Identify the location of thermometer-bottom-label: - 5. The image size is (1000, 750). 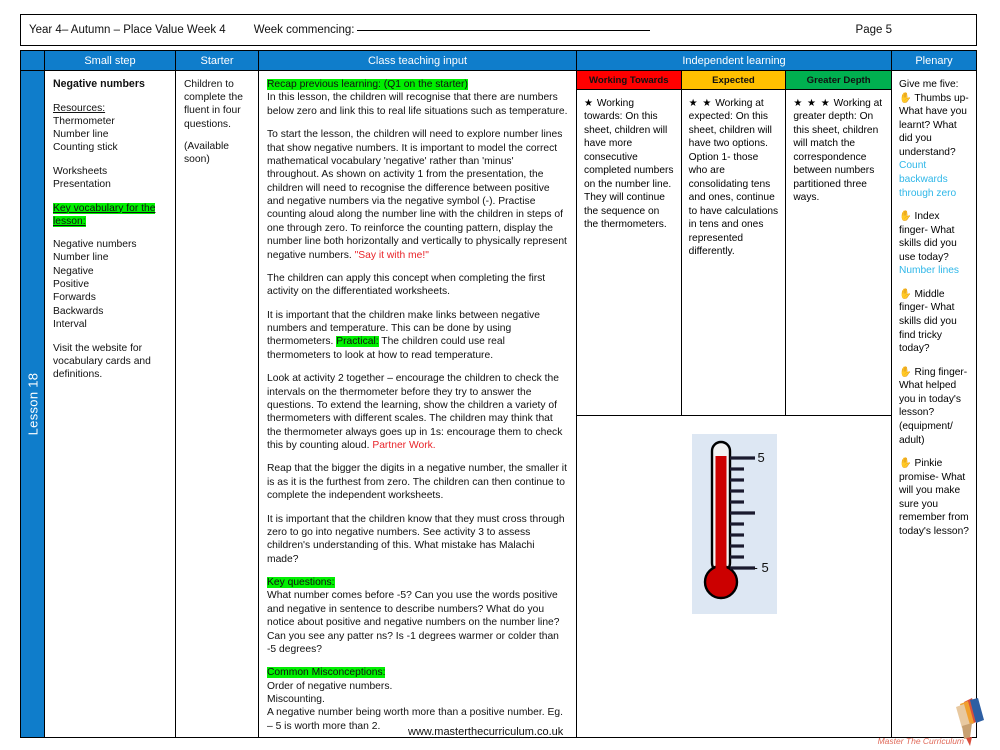
(761, 567).